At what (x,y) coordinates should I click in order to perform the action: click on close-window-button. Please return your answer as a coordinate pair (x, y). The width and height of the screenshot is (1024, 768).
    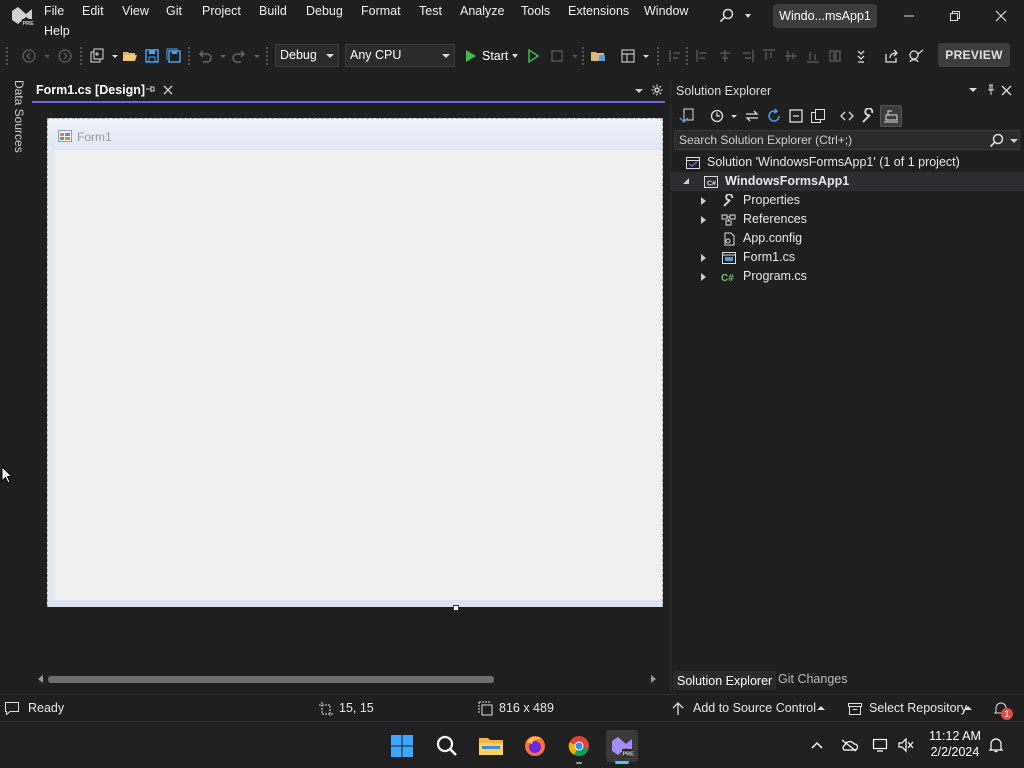
    Looking at the image, I should click on (1001, 16).